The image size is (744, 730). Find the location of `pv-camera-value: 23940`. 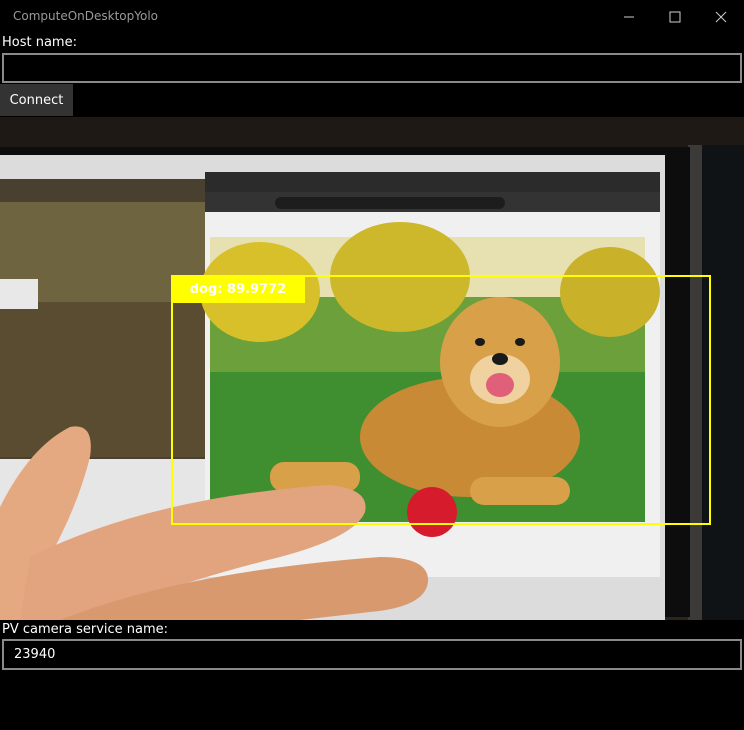

pv-camera-value: 23940 is located at coordinates (35, 654).